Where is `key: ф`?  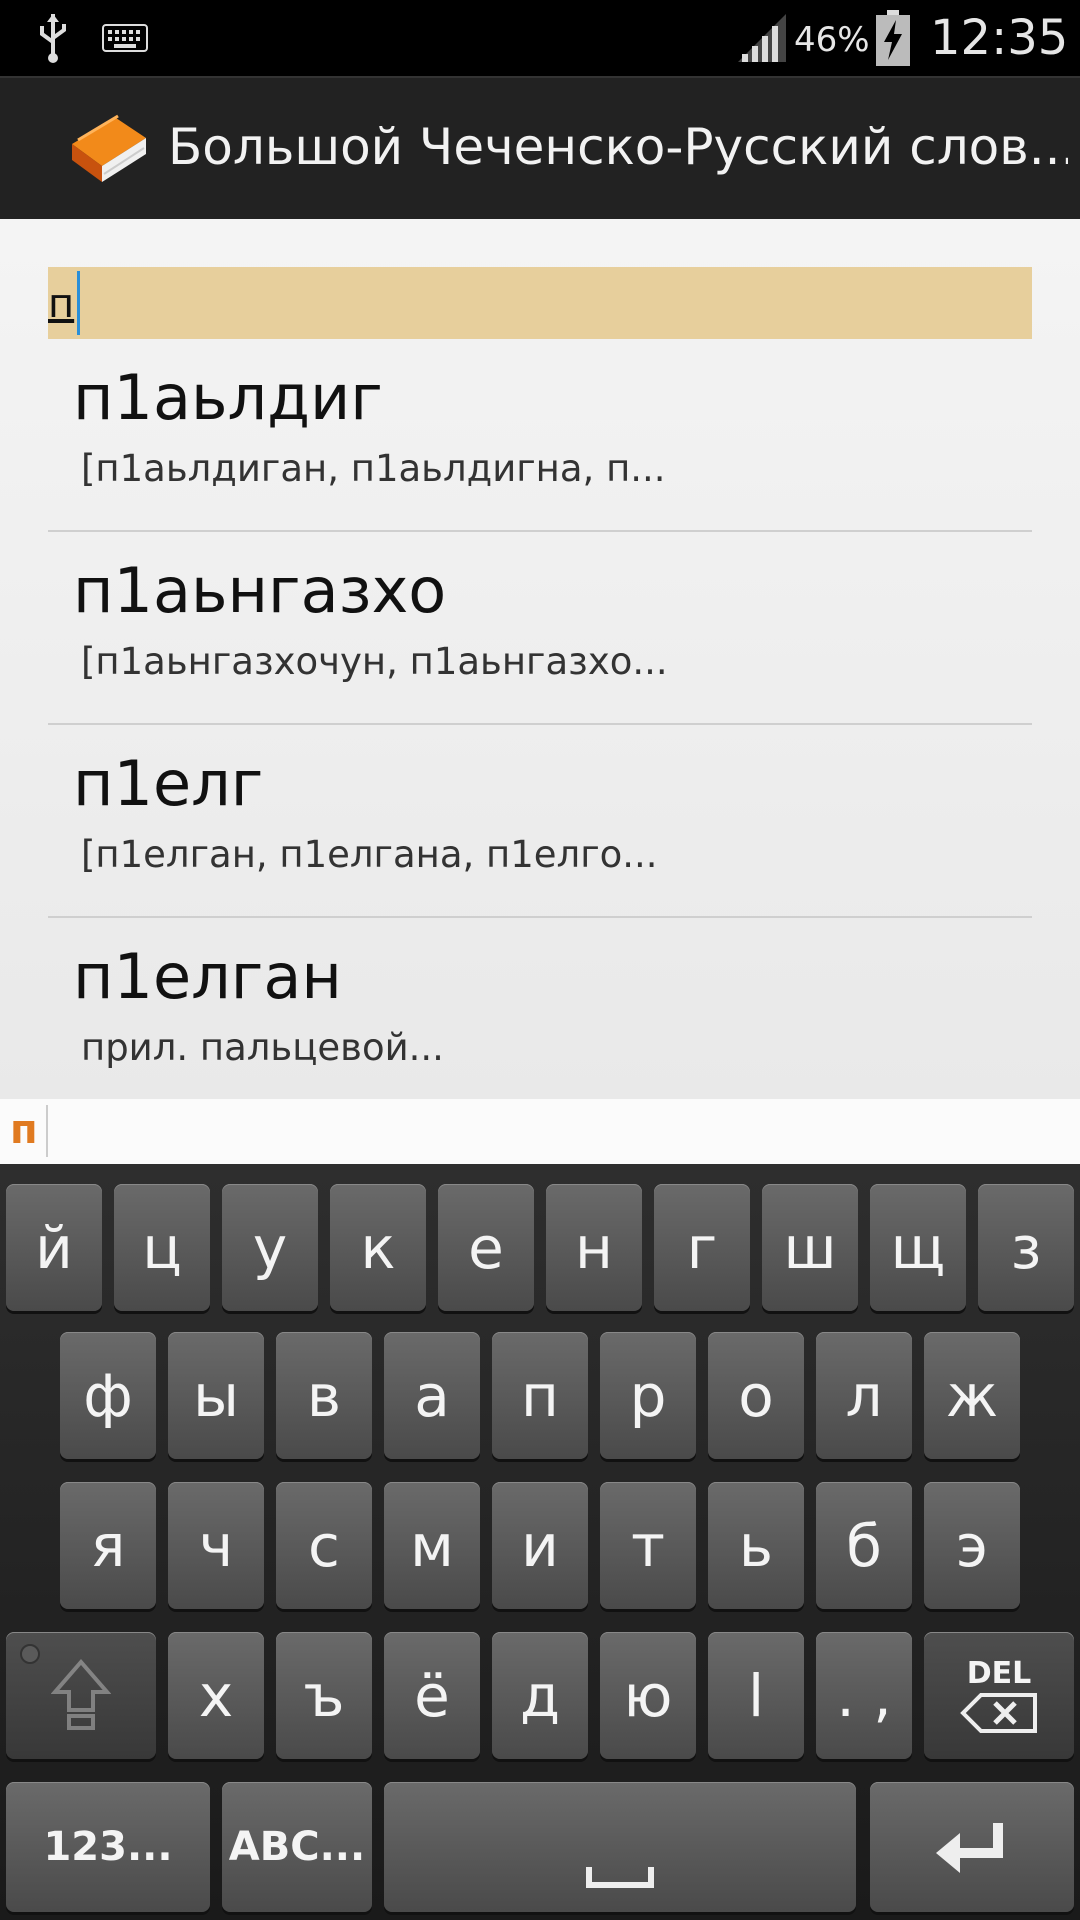 key: ф is located at coordinates (108, 1395).